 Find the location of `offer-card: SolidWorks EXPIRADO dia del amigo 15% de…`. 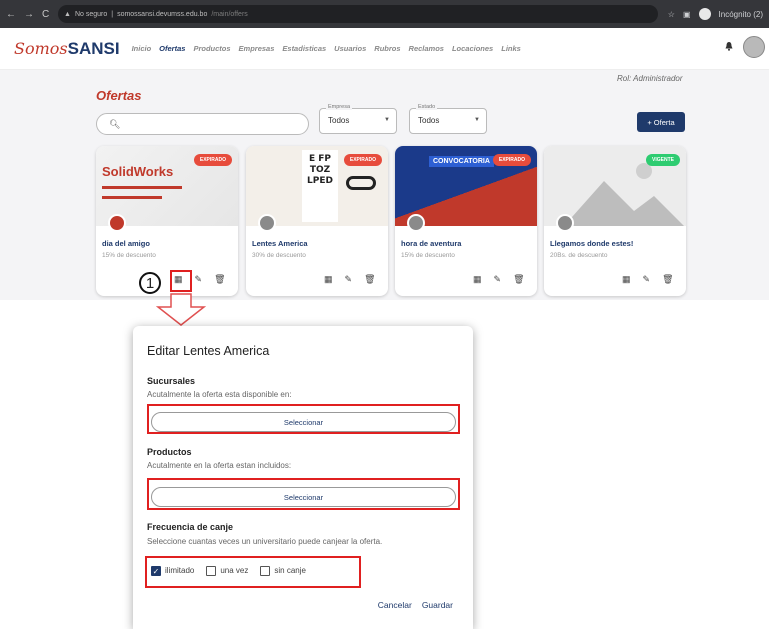

offer-card: SolidWorks EXPIRADO dia del amigo 15% de… is located at coordinates (167, 221).